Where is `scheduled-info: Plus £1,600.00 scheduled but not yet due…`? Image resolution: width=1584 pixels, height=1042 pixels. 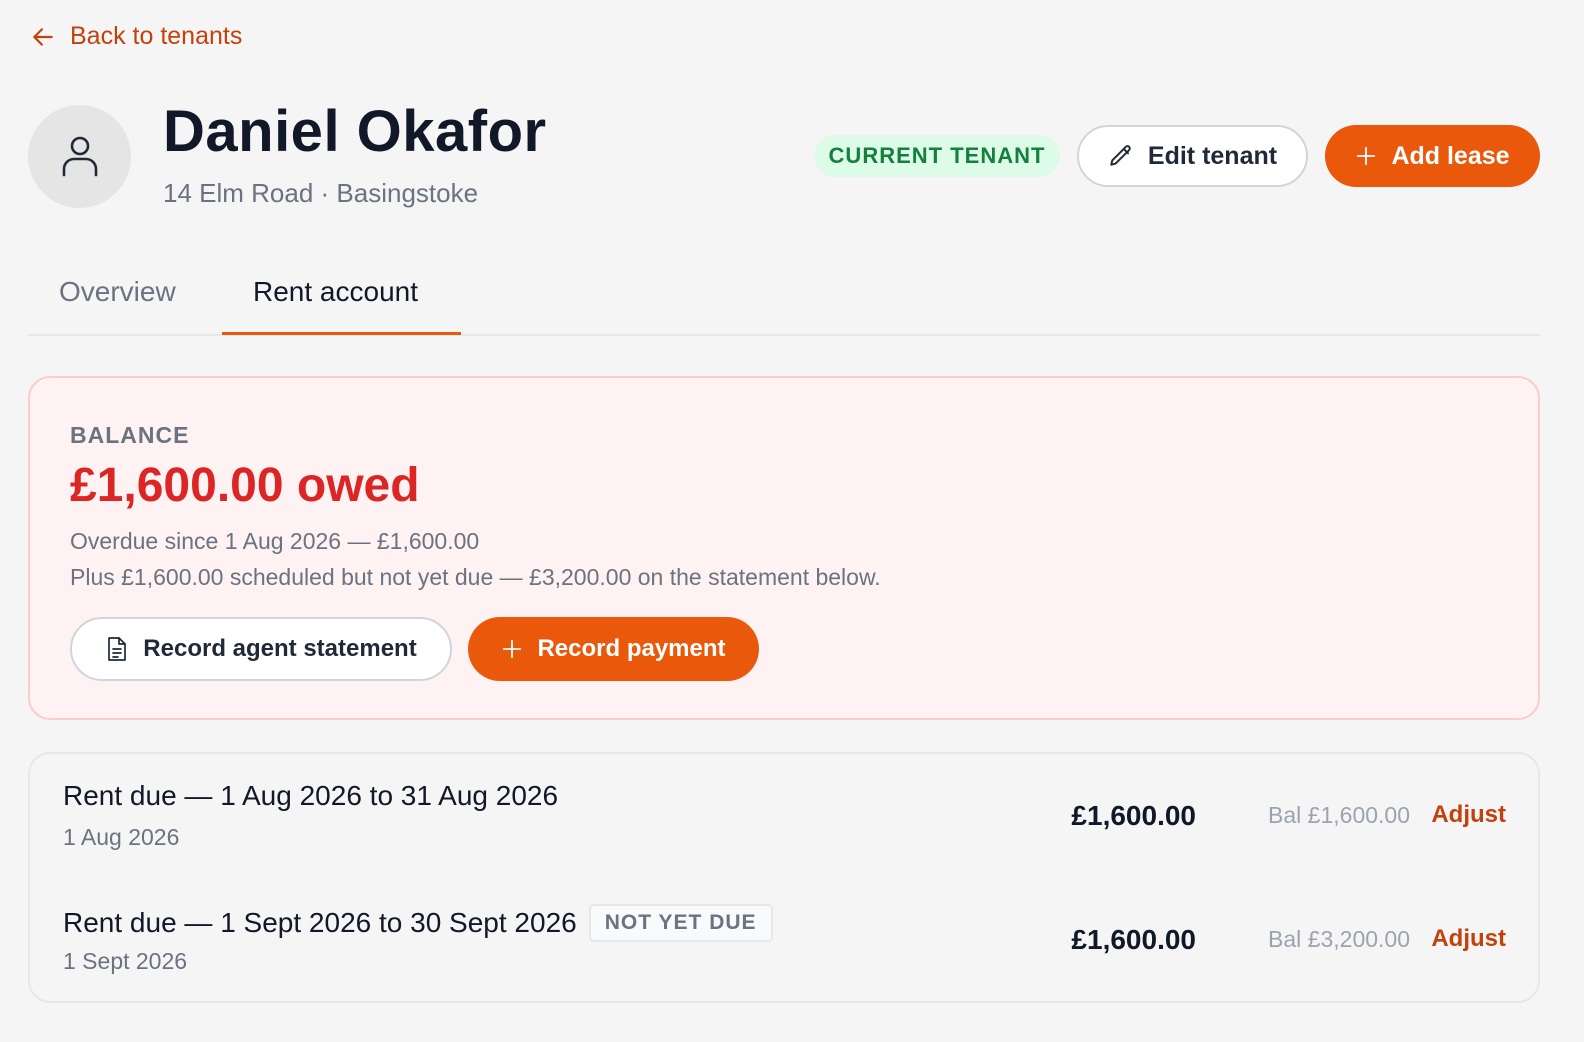 scheduled-info: Plus £1,600.00 scheduled but not yet due… is located at coordinates (475, 577).